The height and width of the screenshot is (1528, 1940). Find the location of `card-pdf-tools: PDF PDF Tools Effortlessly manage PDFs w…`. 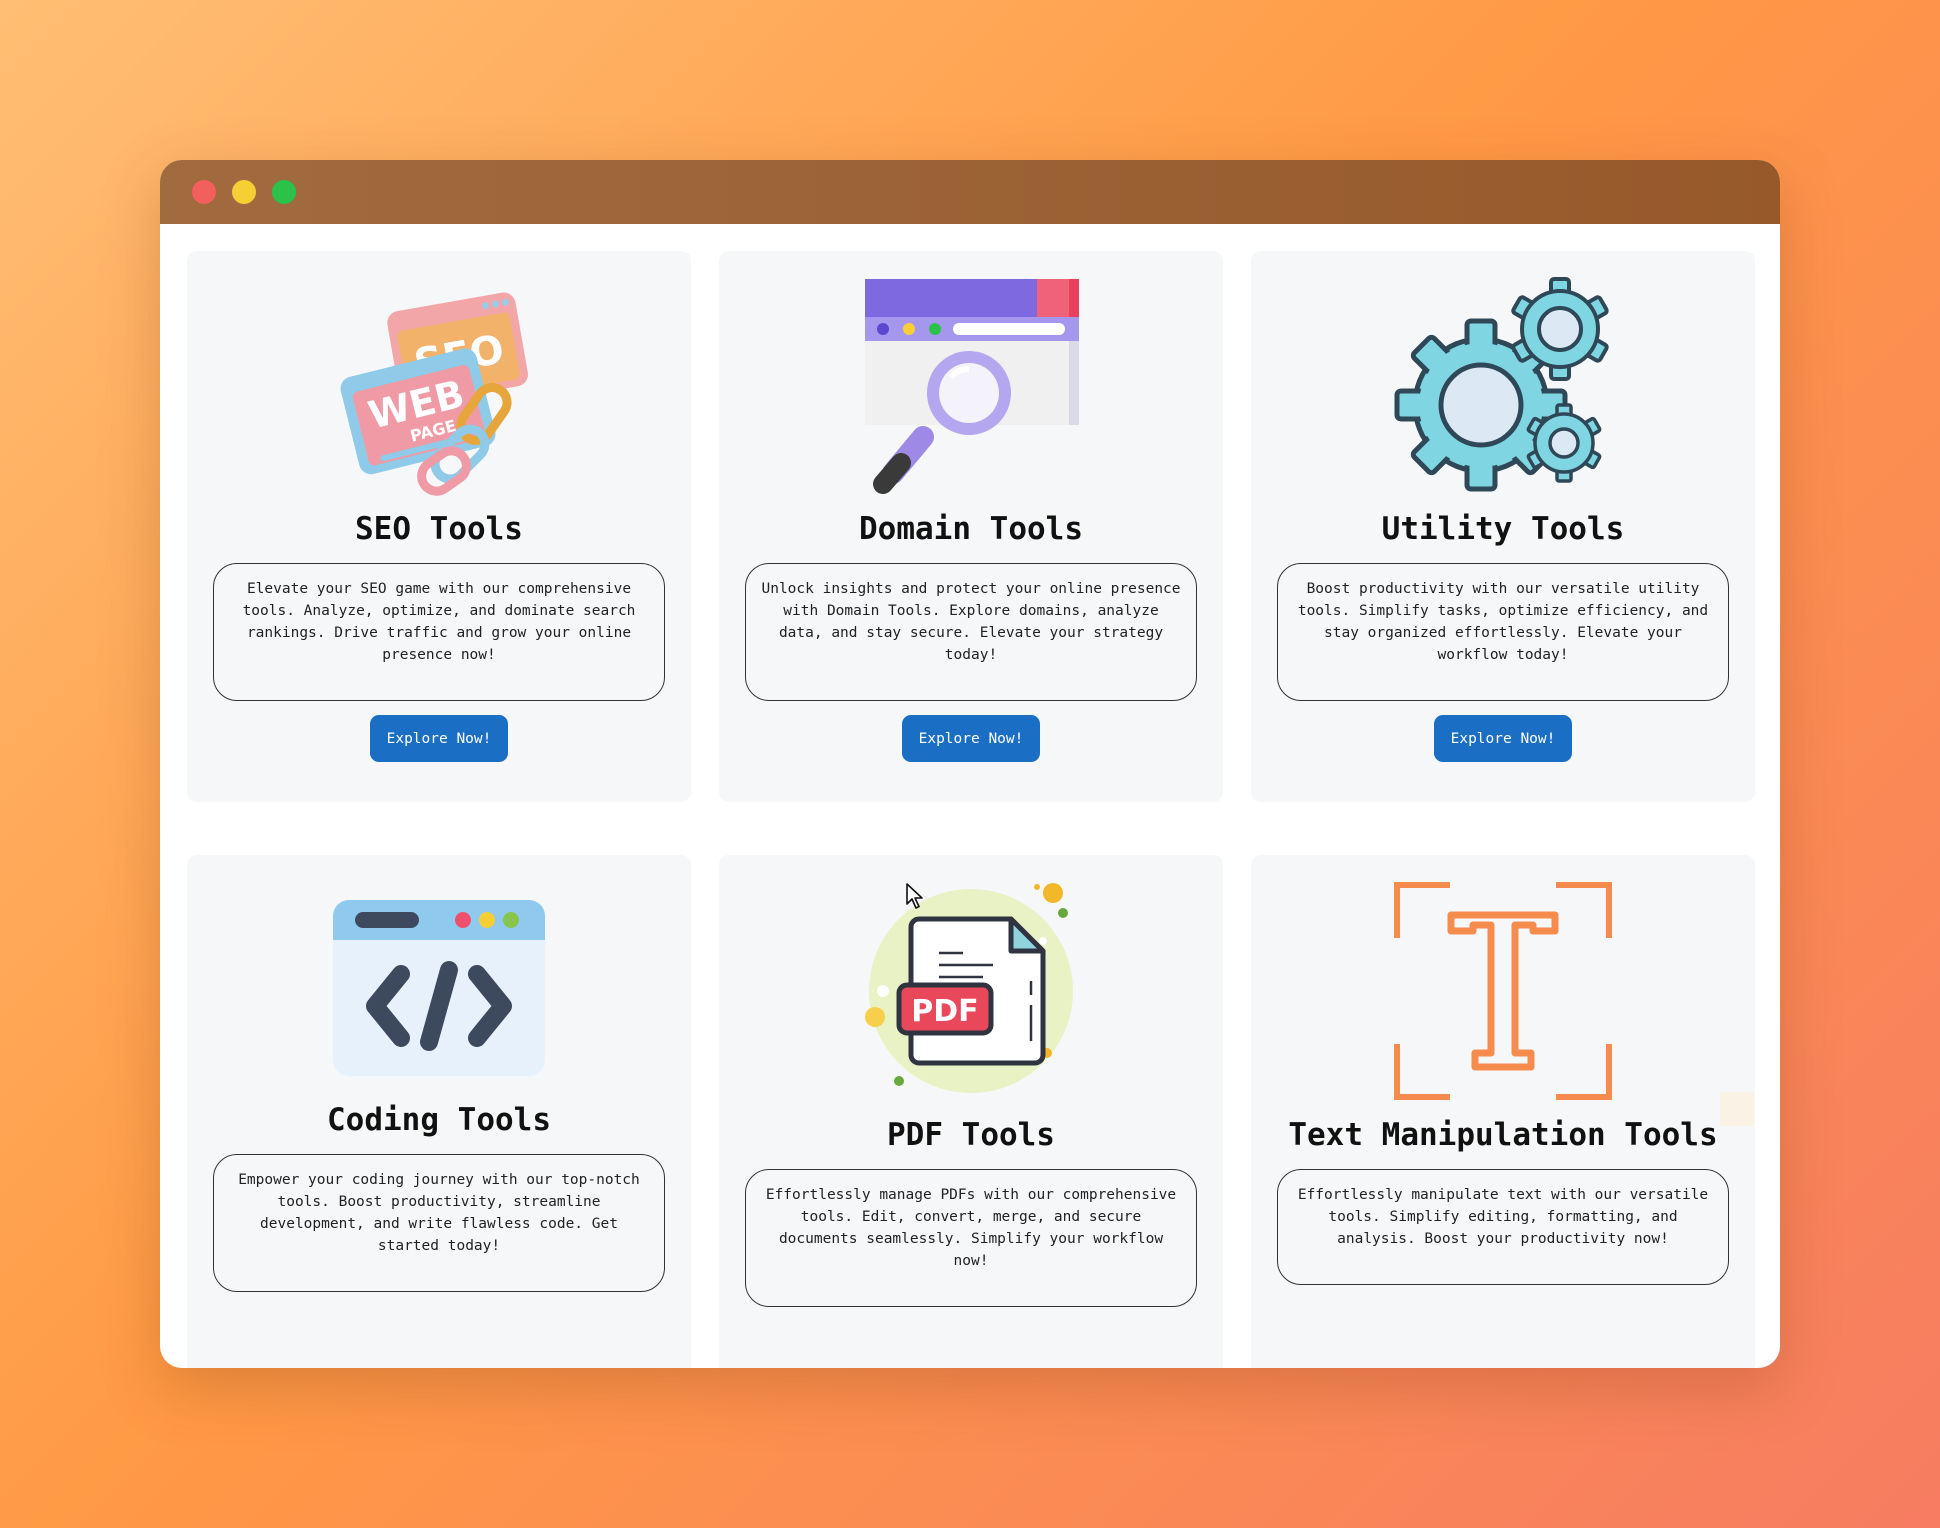

card-pdf-tools: PDF PDF Tools Effortlessly manage PDFs w… is located at coordinates (971, 1111).